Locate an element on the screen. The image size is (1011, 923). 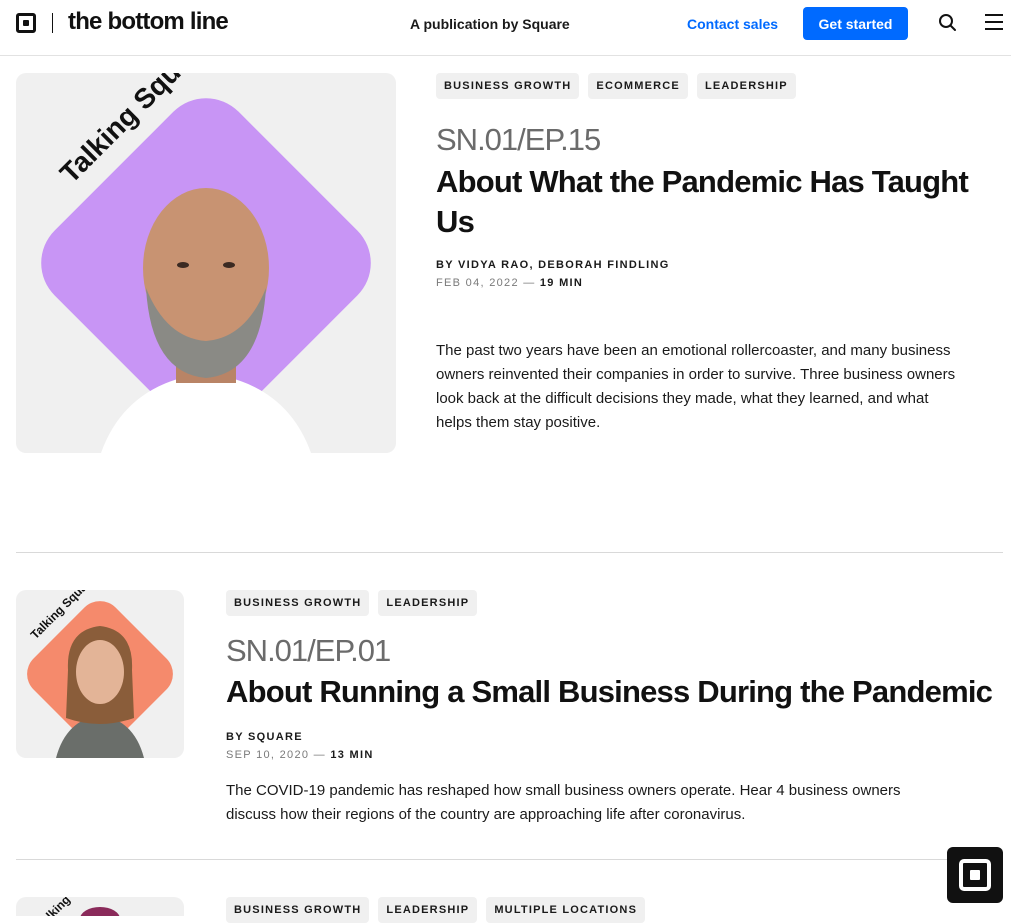
episode-number: SN.01/EP.15 is located at coordinates (518, 139).